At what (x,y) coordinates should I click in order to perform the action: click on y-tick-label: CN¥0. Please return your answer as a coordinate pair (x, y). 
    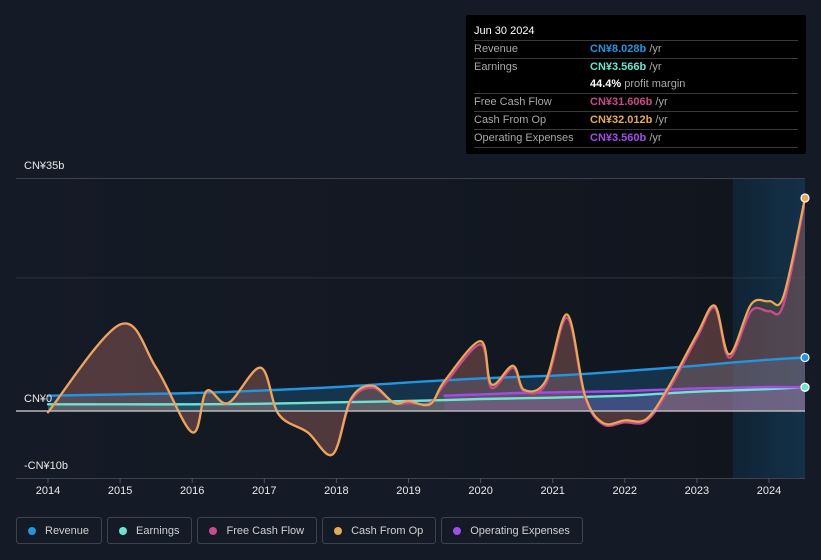
    Looking at the image, I should click on (38, 399).